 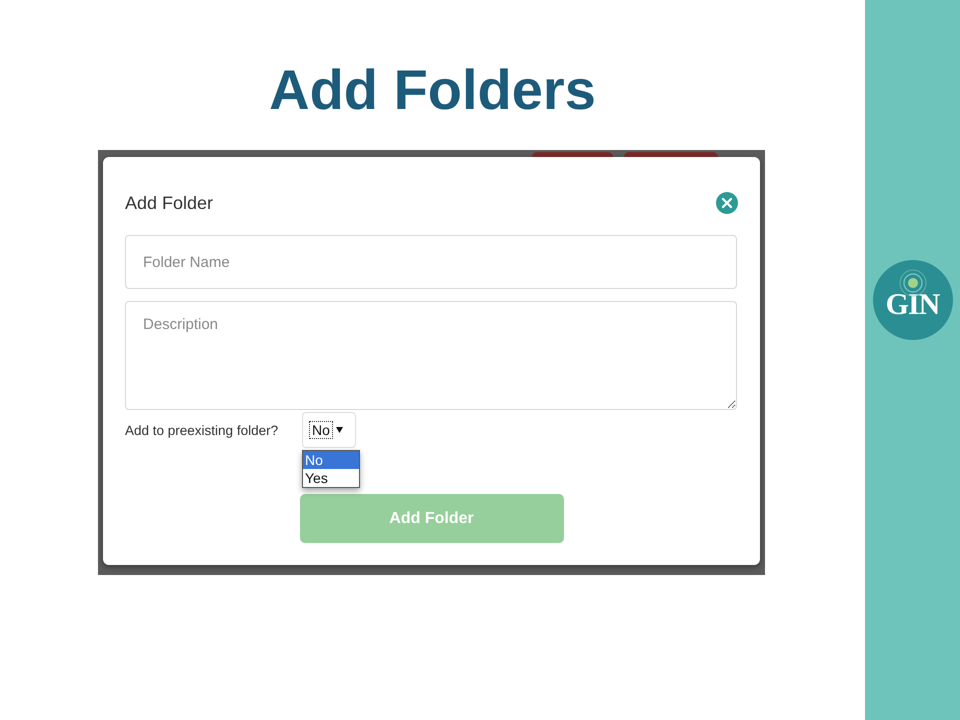 I want to click on dropdown-option: Yes, so click(x=331, y=478).